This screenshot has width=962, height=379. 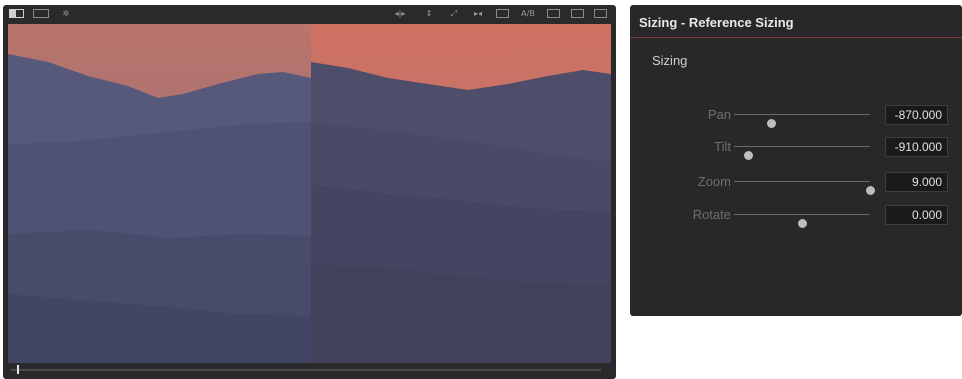 What do you see at coordinates (429, 13) in the screenshot?
I see `flip-vertical-icon: ⇕` at bounding box center [429, 13].